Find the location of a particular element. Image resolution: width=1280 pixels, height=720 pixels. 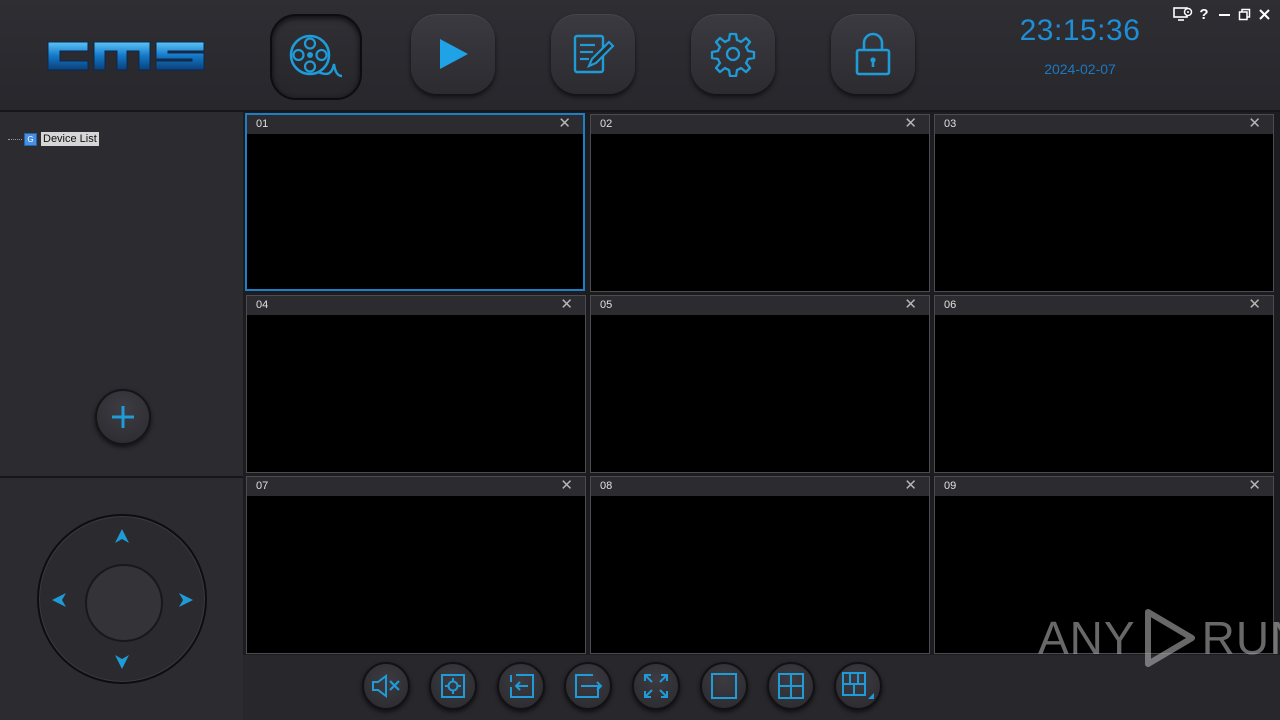

cell-header: 07 ✕ is located at coordinates (416, 486).